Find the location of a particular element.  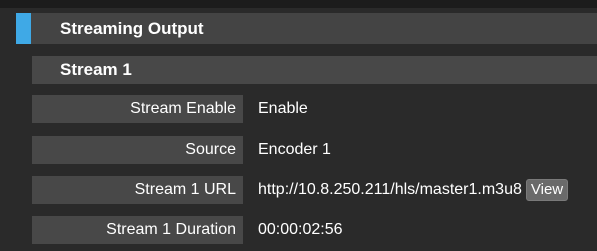

stream-enable-label: Stream Enable is located at coordinates (137, 109).